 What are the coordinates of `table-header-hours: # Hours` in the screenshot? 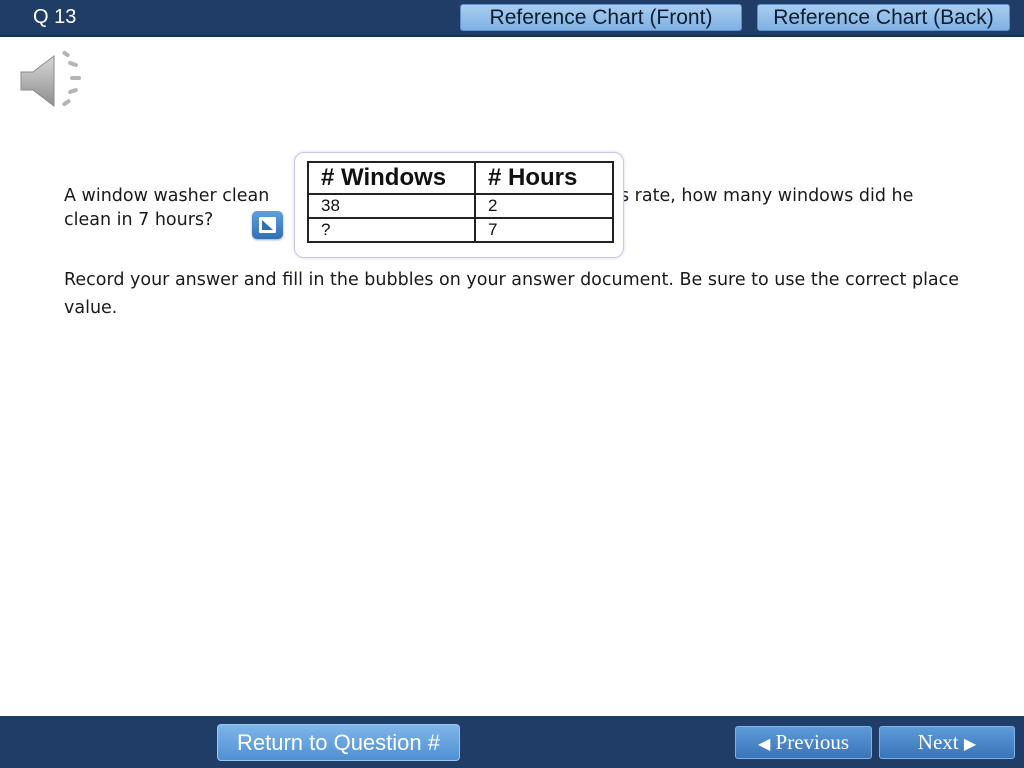 It's located at (544, 178).